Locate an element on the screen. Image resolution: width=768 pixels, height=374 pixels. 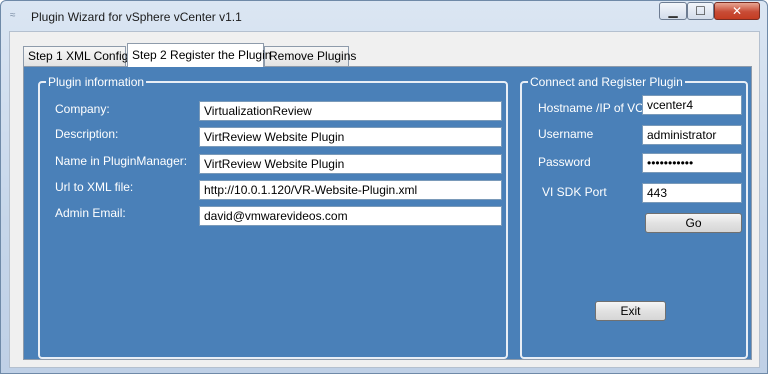
hostname-label: Hostname /IP of VC is located at coordinates (591, 108).